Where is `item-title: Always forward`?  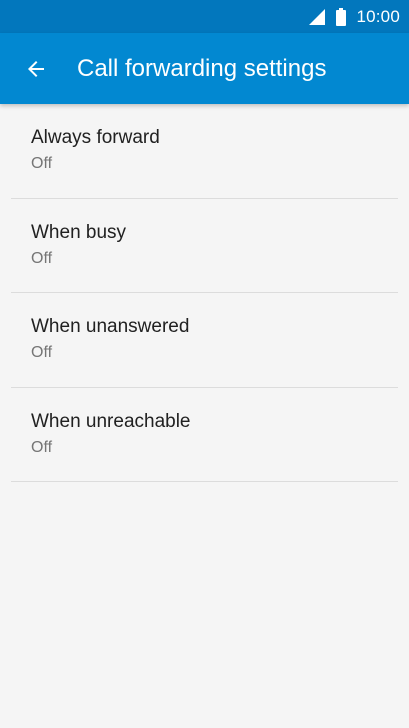
item-title: Always forward is located at coordinates (95, 138).